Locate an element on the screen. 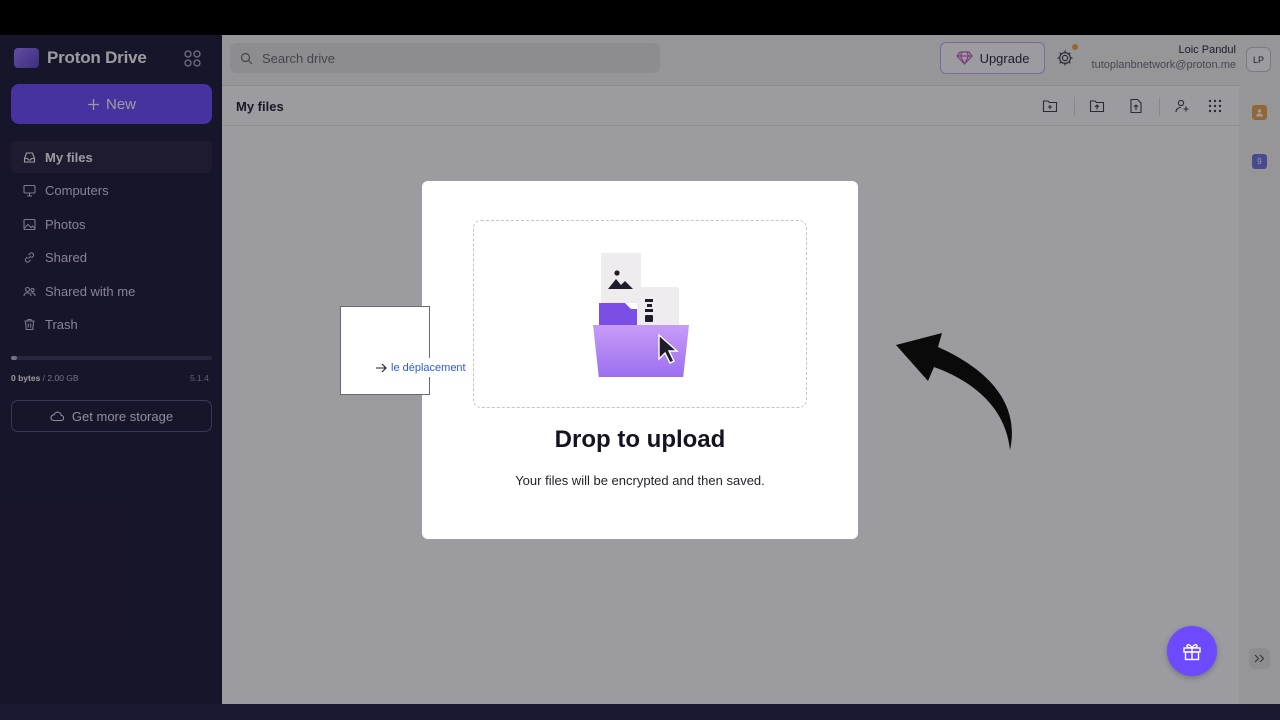 The image size is (1280, 720). folder-upload-illustration is located at coordinates (641, 315).